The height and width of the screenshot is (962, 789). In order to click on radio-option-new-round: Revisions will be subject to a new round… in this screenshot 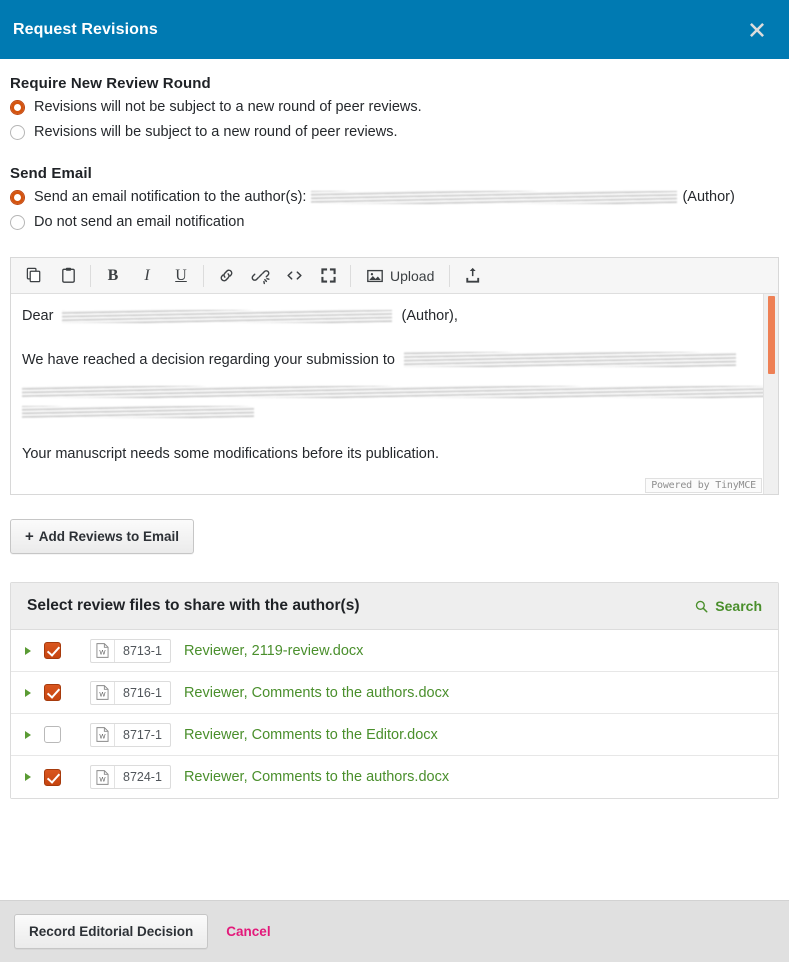, I will do `click(394, 132)`.